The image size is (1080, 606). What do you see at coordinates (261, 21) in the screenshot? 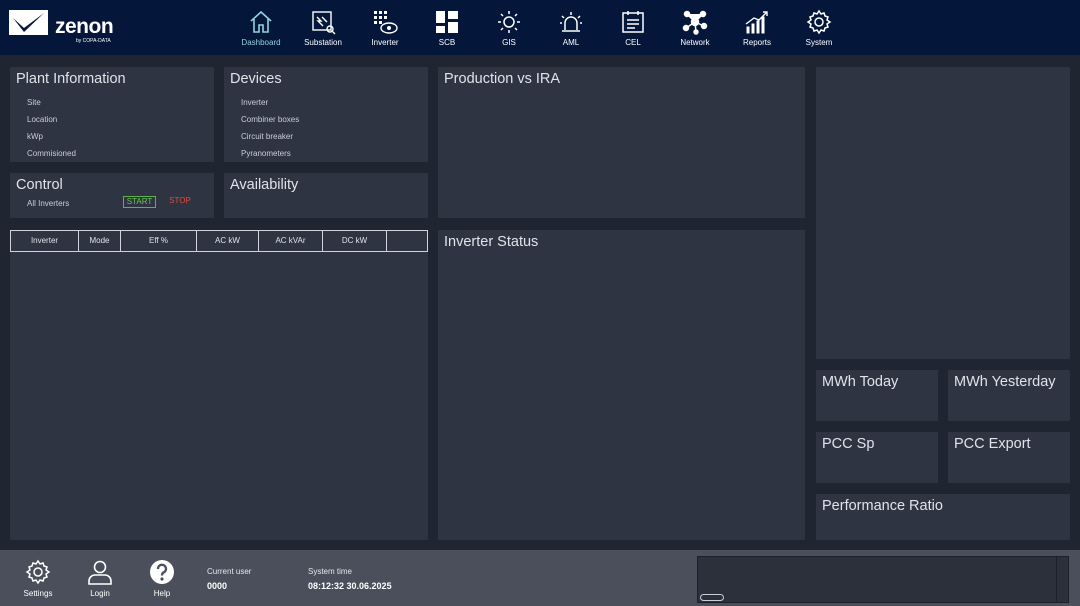
I see `home-icon` at bounding box center [261, 21].